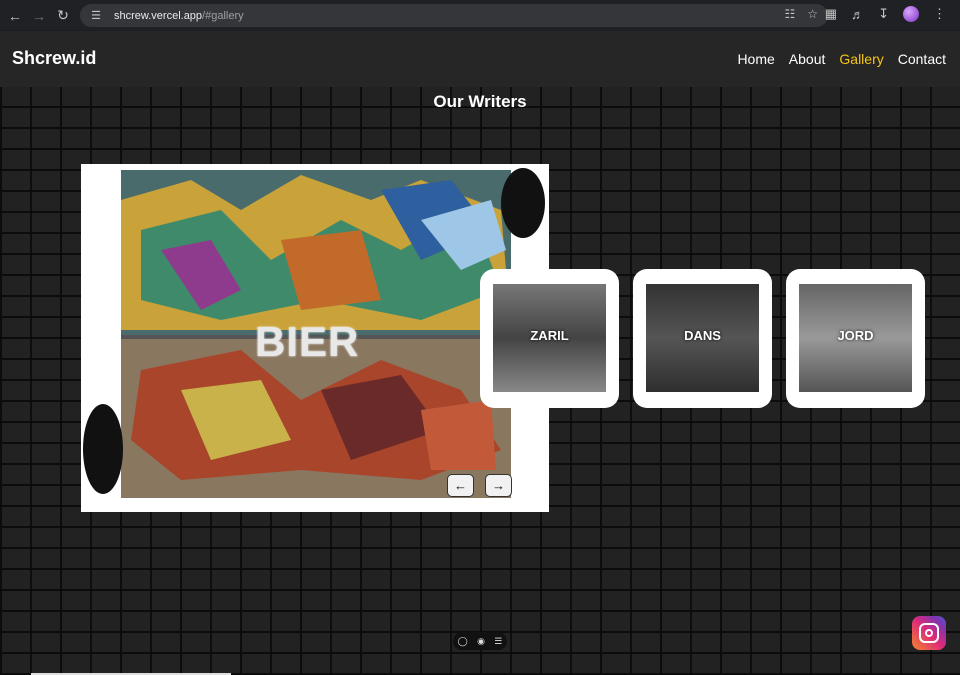  Describe the element at coordinates (523, 203) in the screenshot. I see `paint-splatter-top` at that location.